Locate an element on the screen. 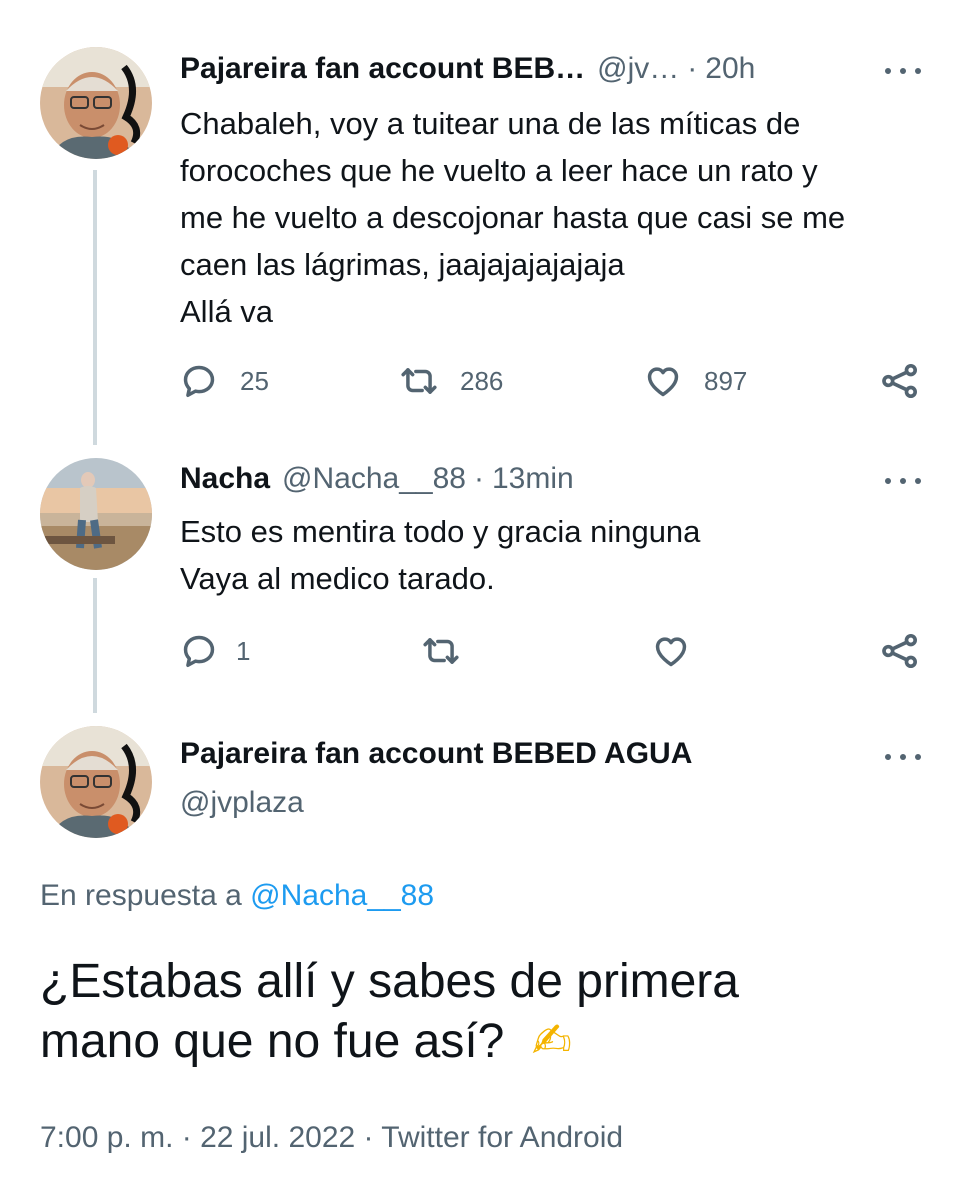 The width and height of the screenshot is (961, 1200). like-button is located at coordinates (671, 651).